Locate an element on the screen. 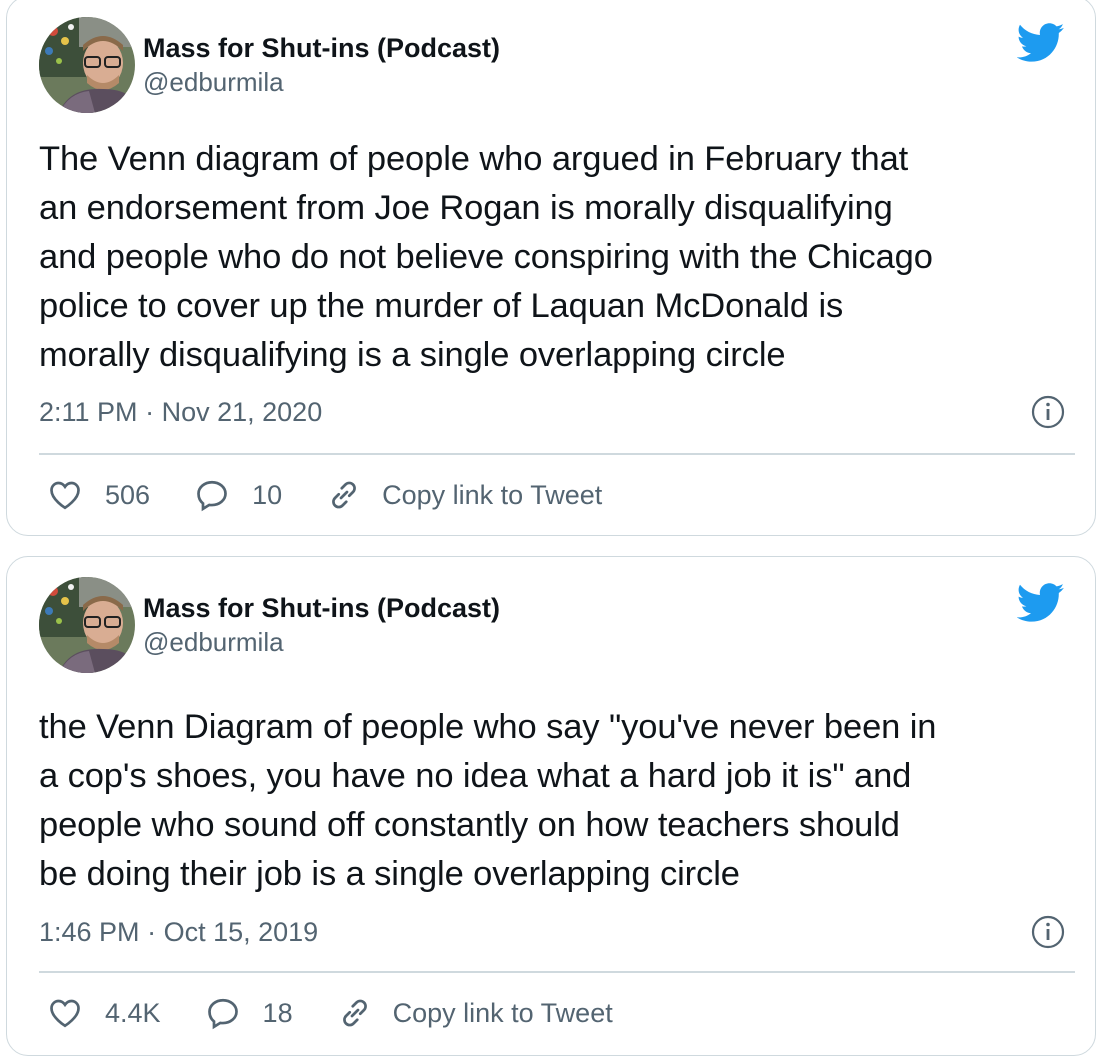 The height and width of the screenshot is (1056, 1104). reply-button: 10 is located at coordinates (238, 495).